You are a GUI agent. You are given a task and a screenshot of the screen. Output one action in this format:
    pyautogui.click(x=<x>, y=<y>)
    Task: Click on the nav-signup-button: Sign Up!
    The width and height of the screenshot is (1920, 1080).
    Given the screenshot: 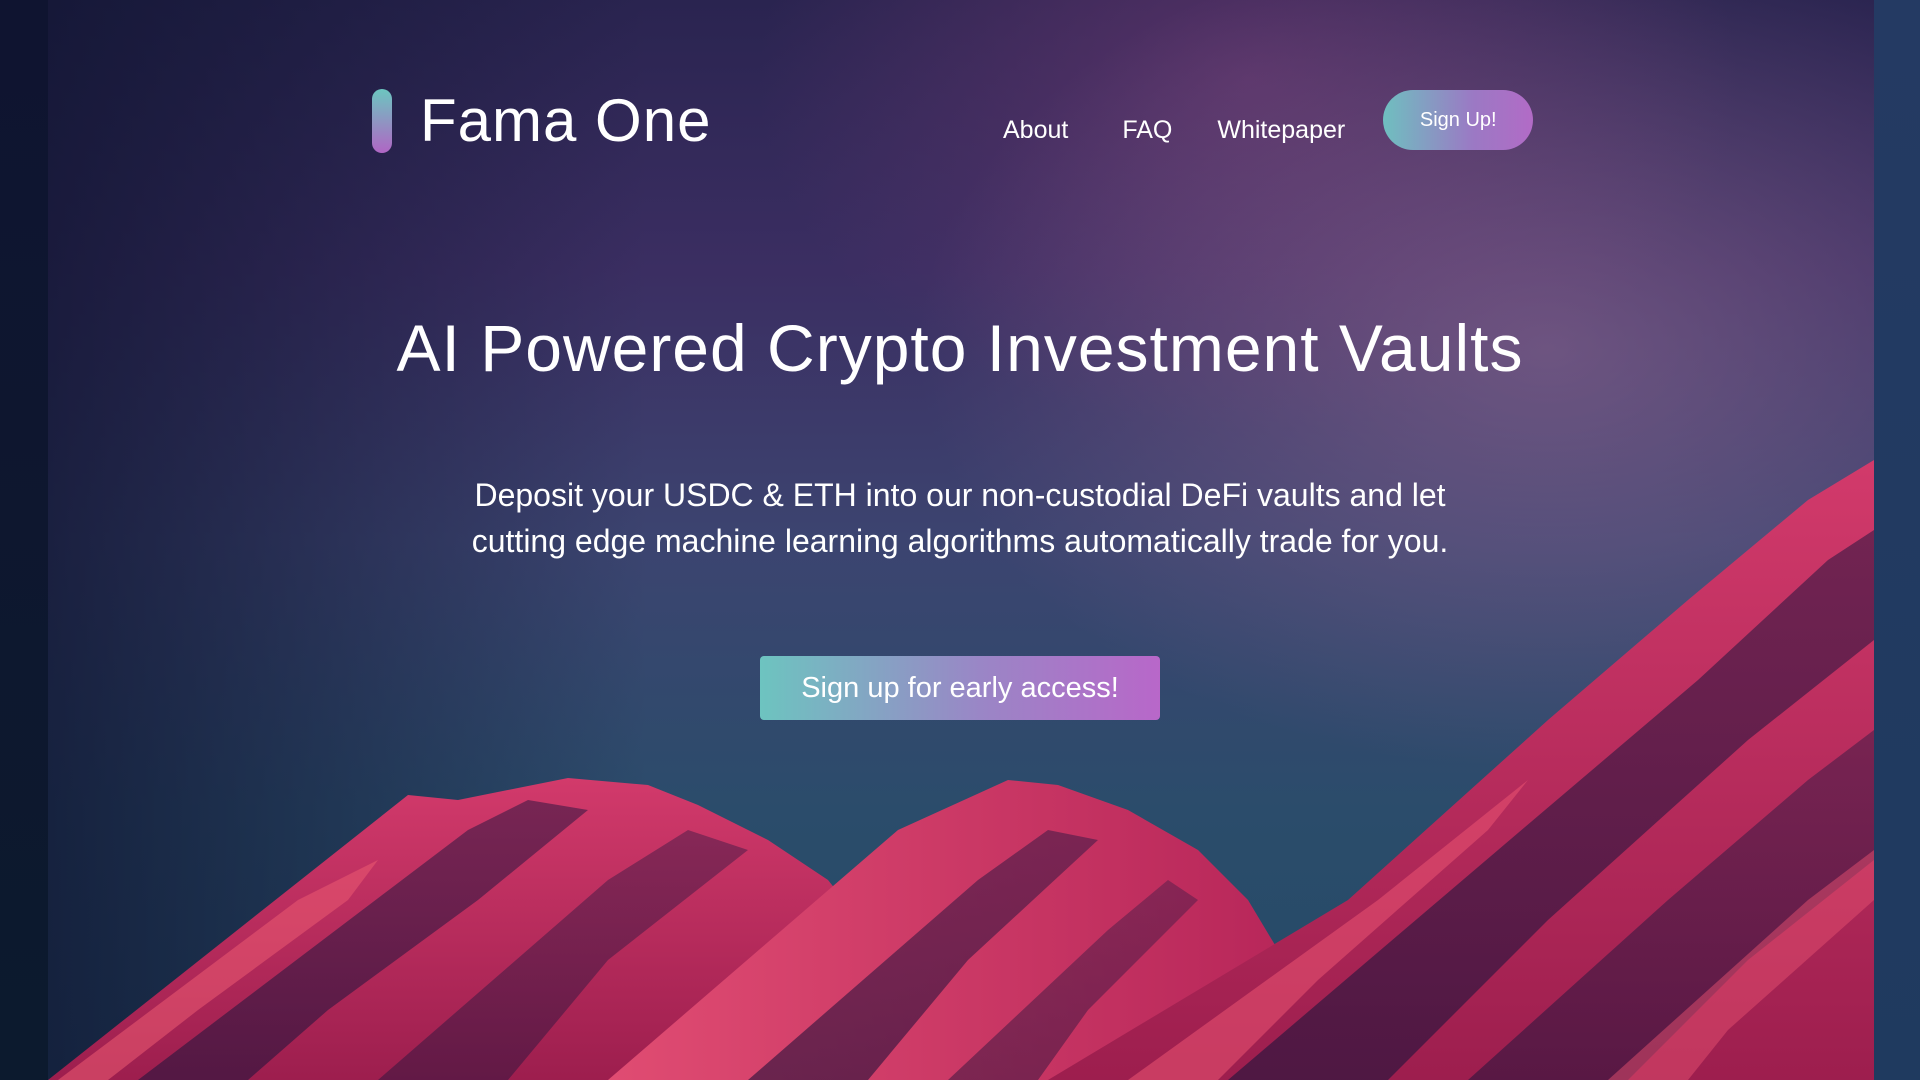 What is the action you would take?
    pyautogui.click(x=1458, y=120)
    